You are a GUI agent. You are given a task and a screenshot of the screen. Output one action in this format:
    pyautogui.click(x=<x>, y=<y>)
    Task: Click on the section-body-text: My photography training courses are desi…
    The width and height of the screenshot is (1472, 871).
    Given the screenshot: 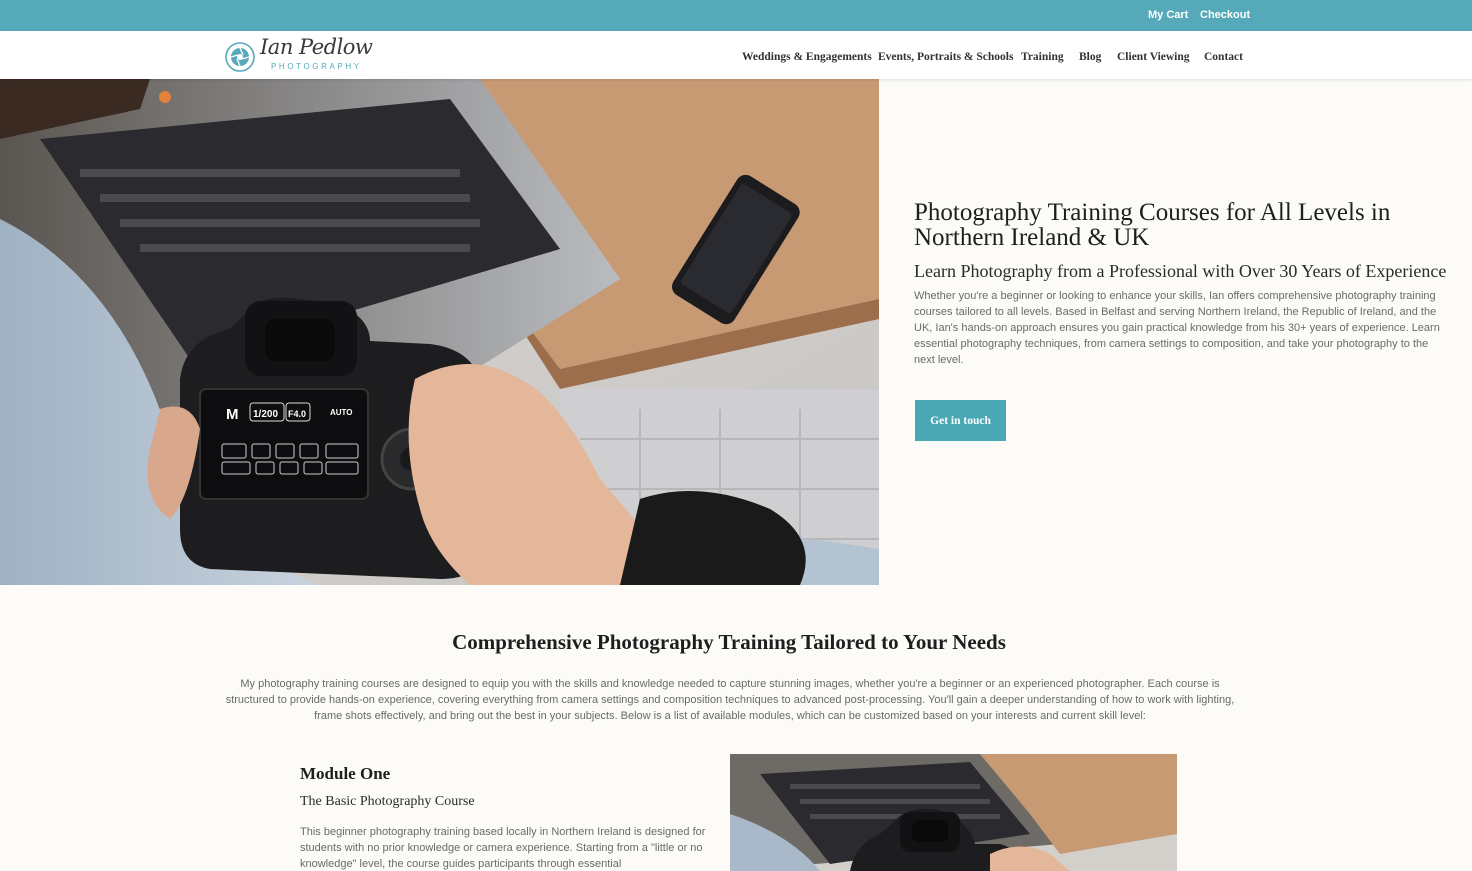 What is the action you would take?
    pyautogui.click(x=730, y=700)
    